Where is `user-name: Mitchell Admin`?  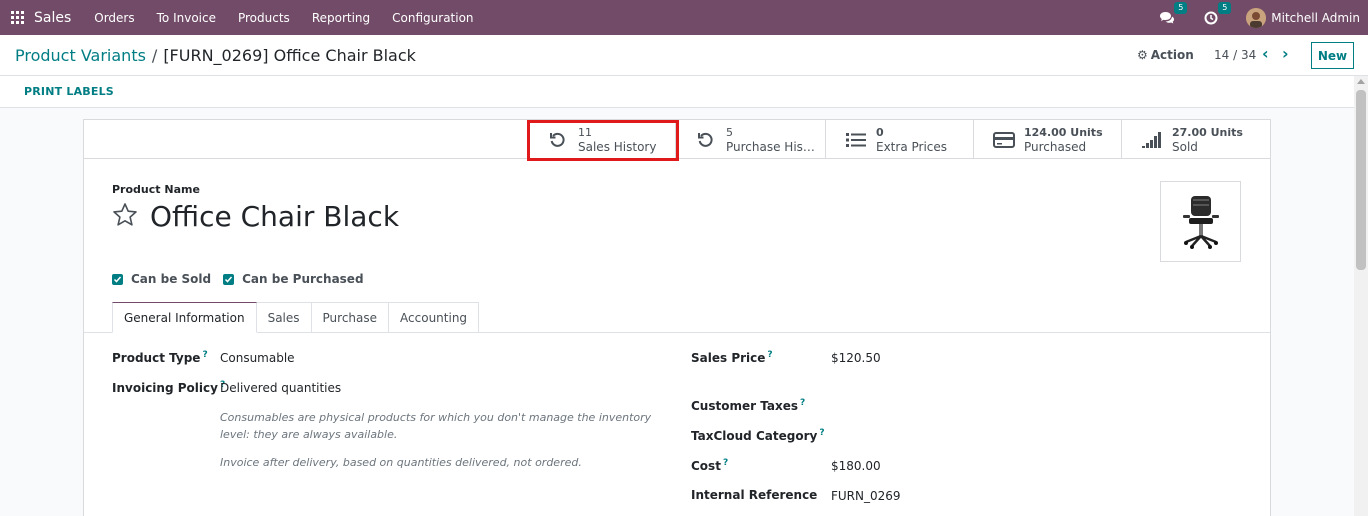
user-name: Mitchell Admin is located at coordinates (1315, 18).